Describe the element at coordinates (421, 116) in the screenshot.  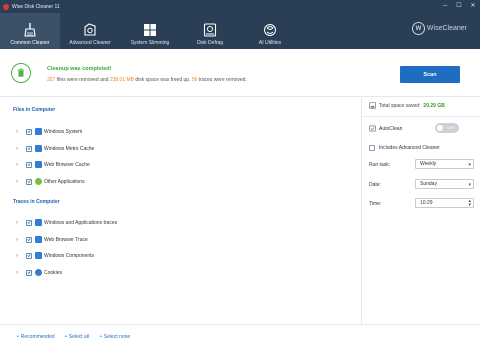
I see `divider` at that location.